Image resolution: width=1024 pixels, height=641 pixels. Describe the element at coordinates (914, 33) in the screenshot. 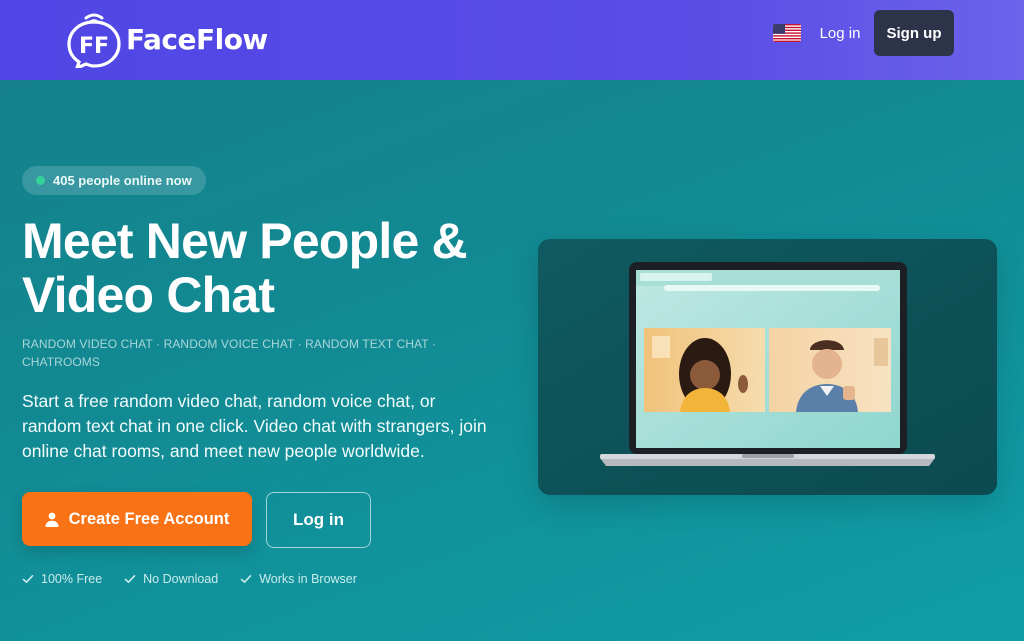

I see `signup-button: Sign up` at that location.